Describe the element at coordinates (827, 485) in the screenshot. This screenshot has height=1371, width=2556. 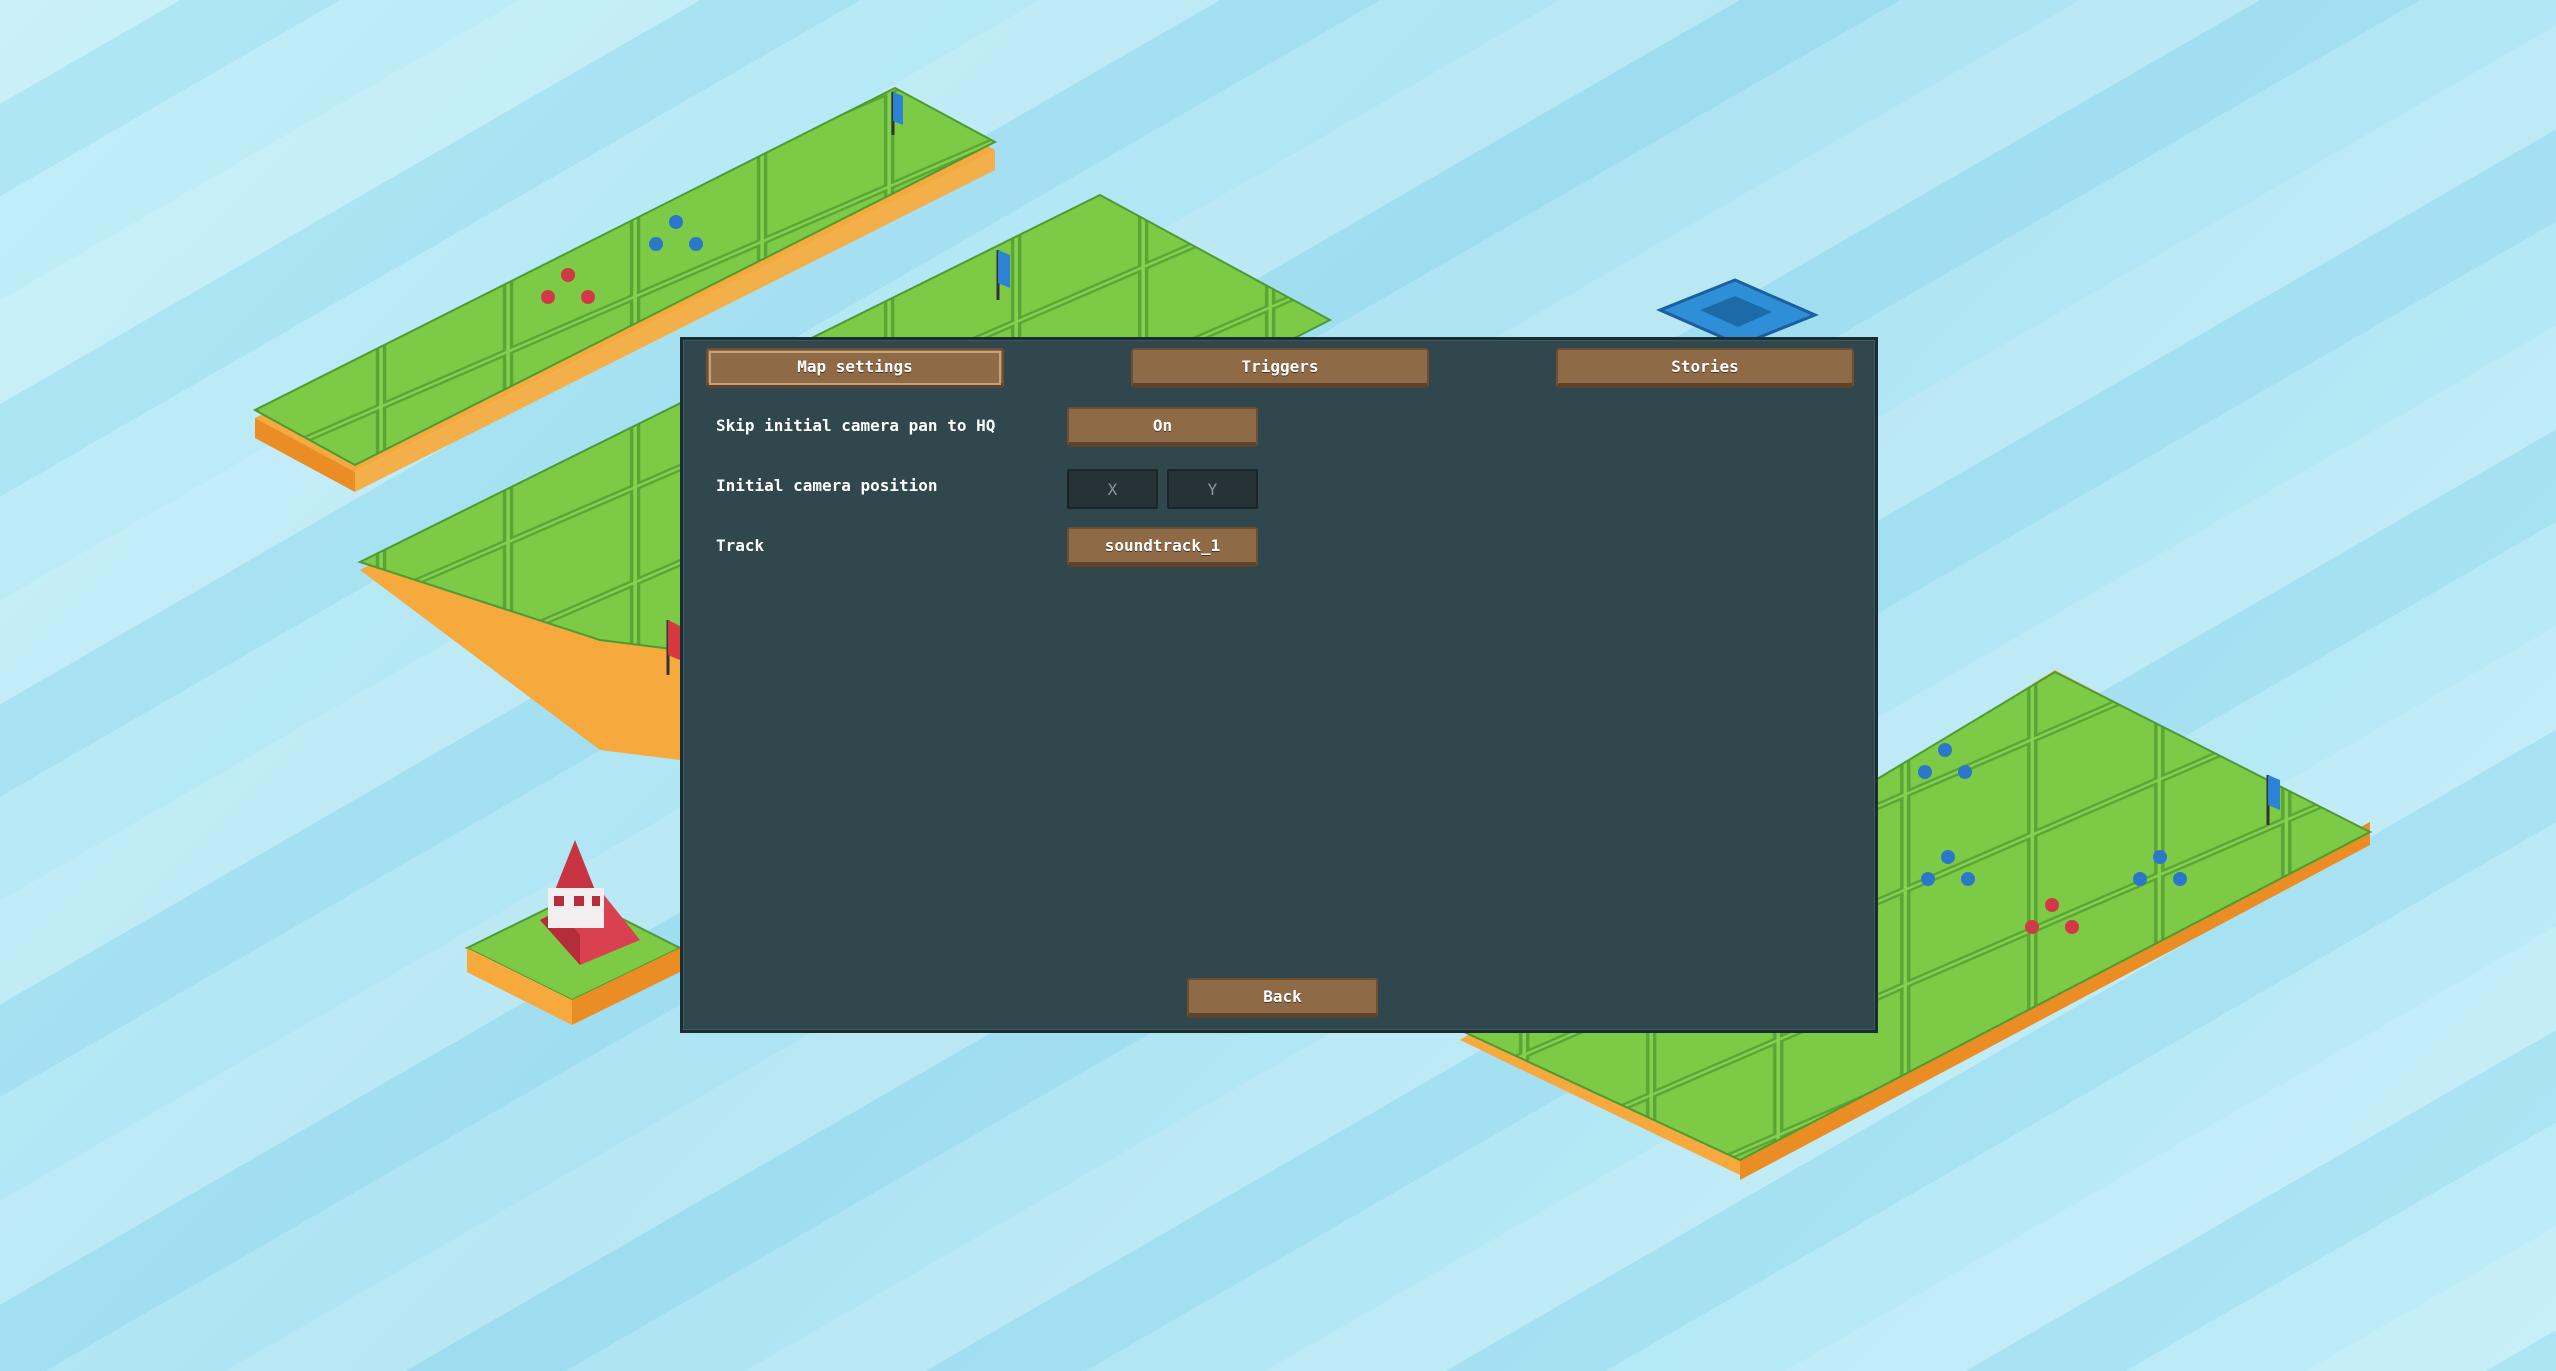
I see `camera-position-label: Initial camera position` at that location.